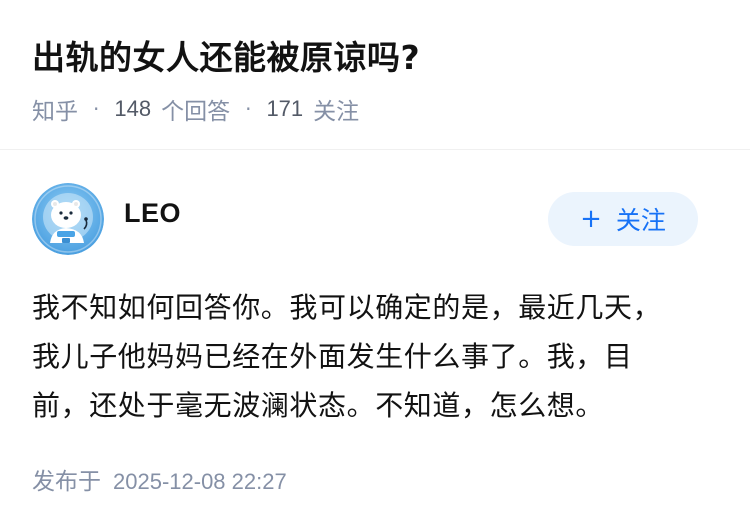 The image size is (750, 530). What do you see at coordinates (200, 481) in the screenshot?
I see `publish-date: 2025-12-08 22:27` at bounding box center [200, 481].